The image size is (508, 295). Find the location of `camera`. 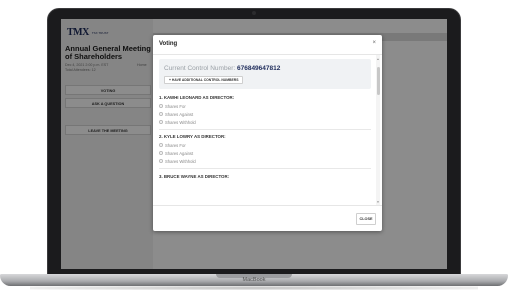

camera is located at coordinates (254, 13).